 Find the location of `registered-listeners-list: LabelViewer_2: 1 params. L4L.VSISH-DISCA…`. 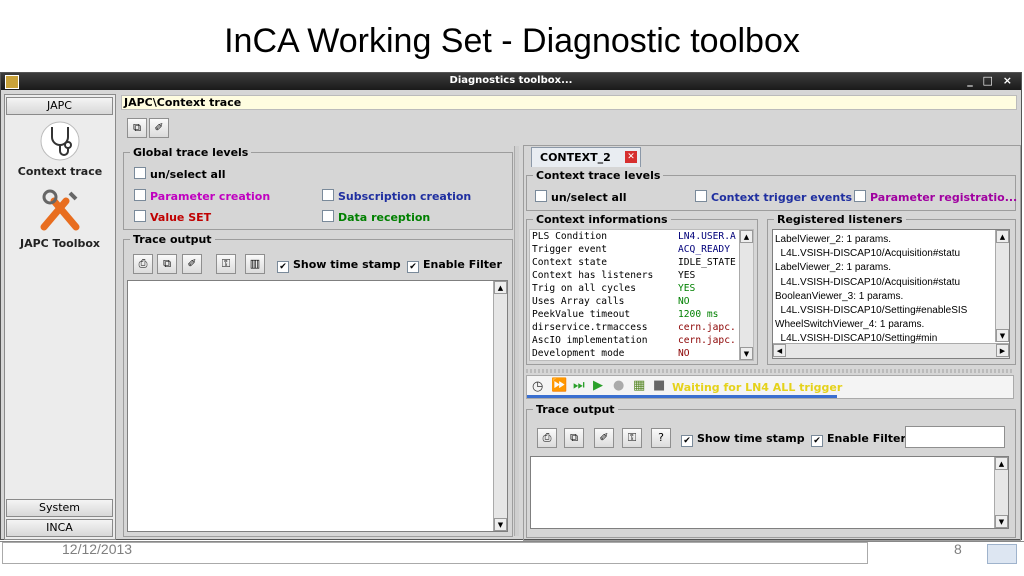

registered-listeners-list: LabelViewer_2: 1 params. L4L.VSISH-DISCA… is located at coordinates (891, 294).